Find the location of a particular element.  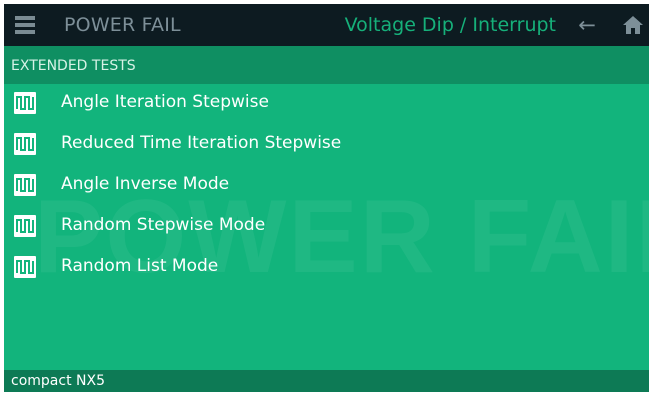

test-item-label: Random List Mode is located at coordinates (140, 266).